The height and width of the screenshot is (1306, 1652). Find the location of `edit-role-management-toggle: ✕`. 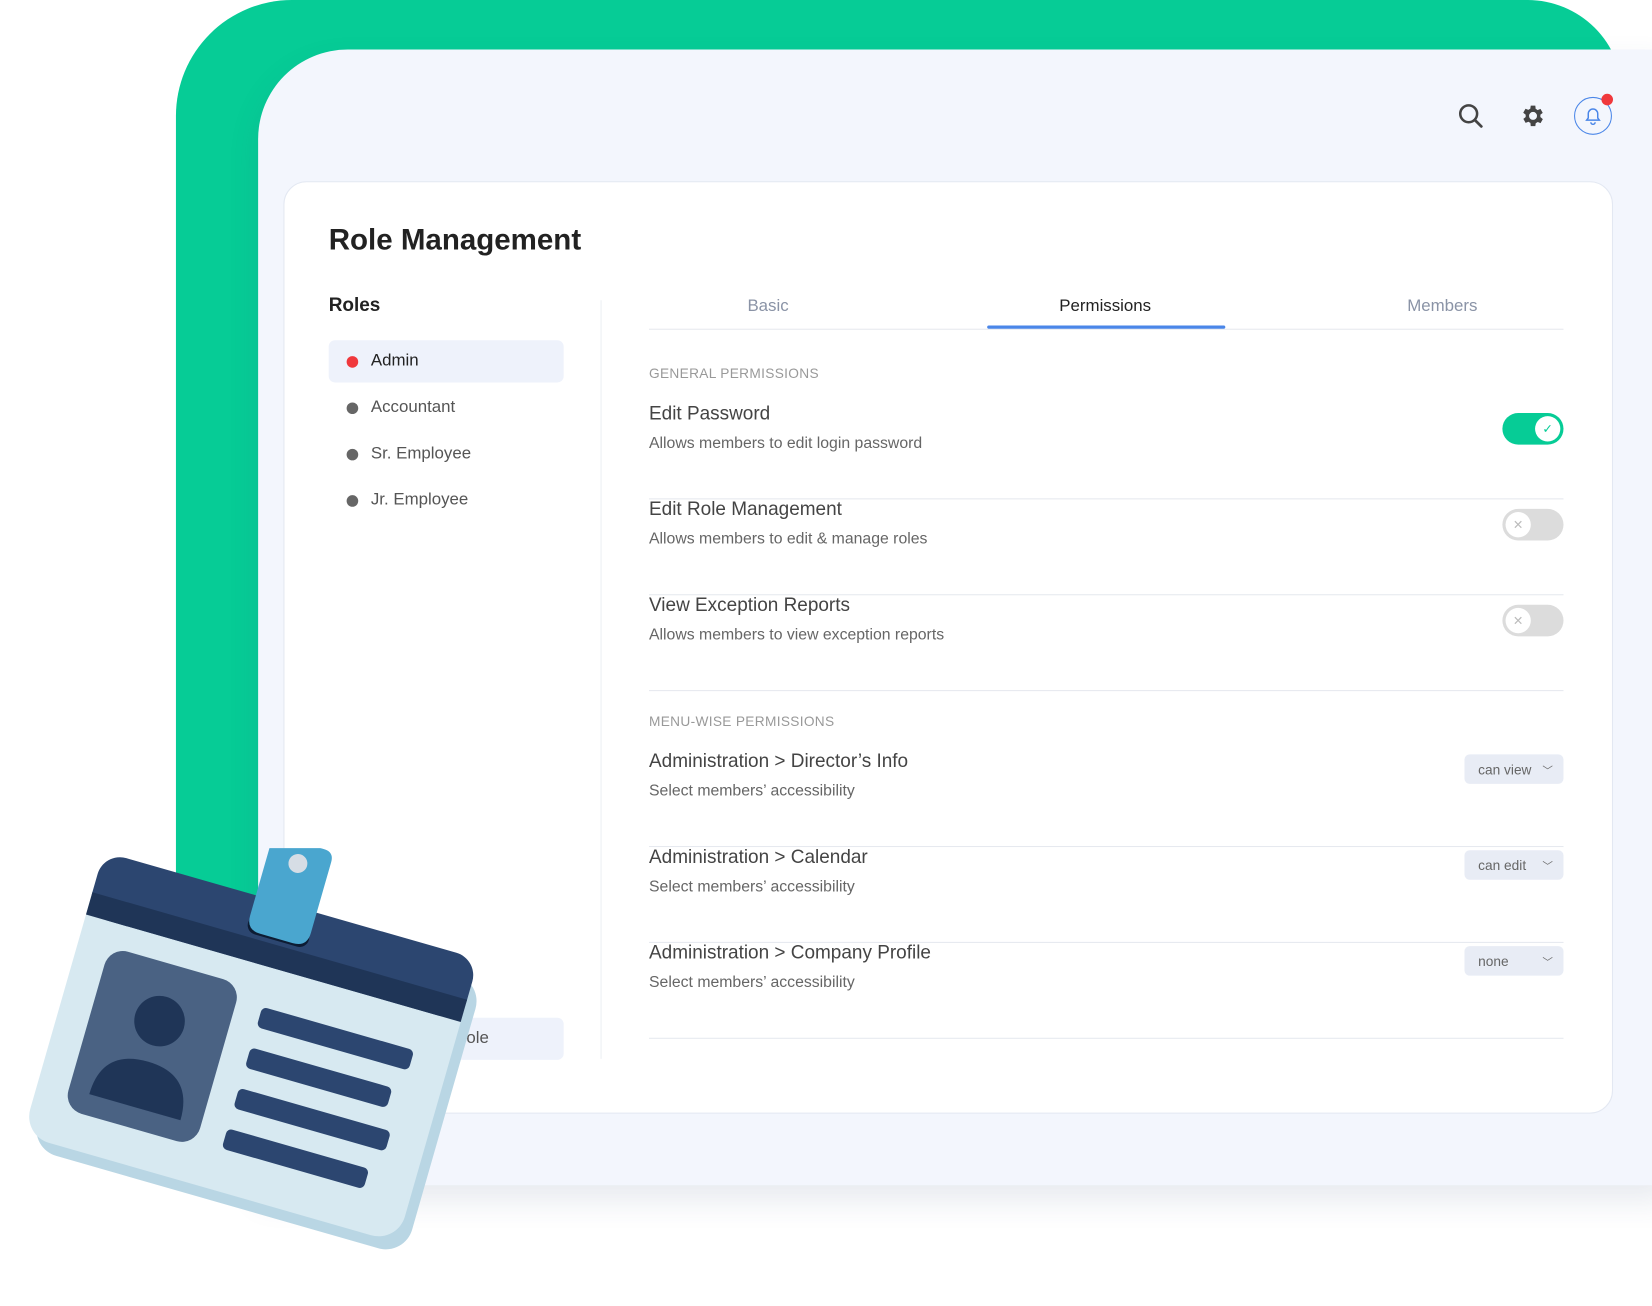

edit-role-management-toggle: ✕ is located at coordinates (1533, 524).